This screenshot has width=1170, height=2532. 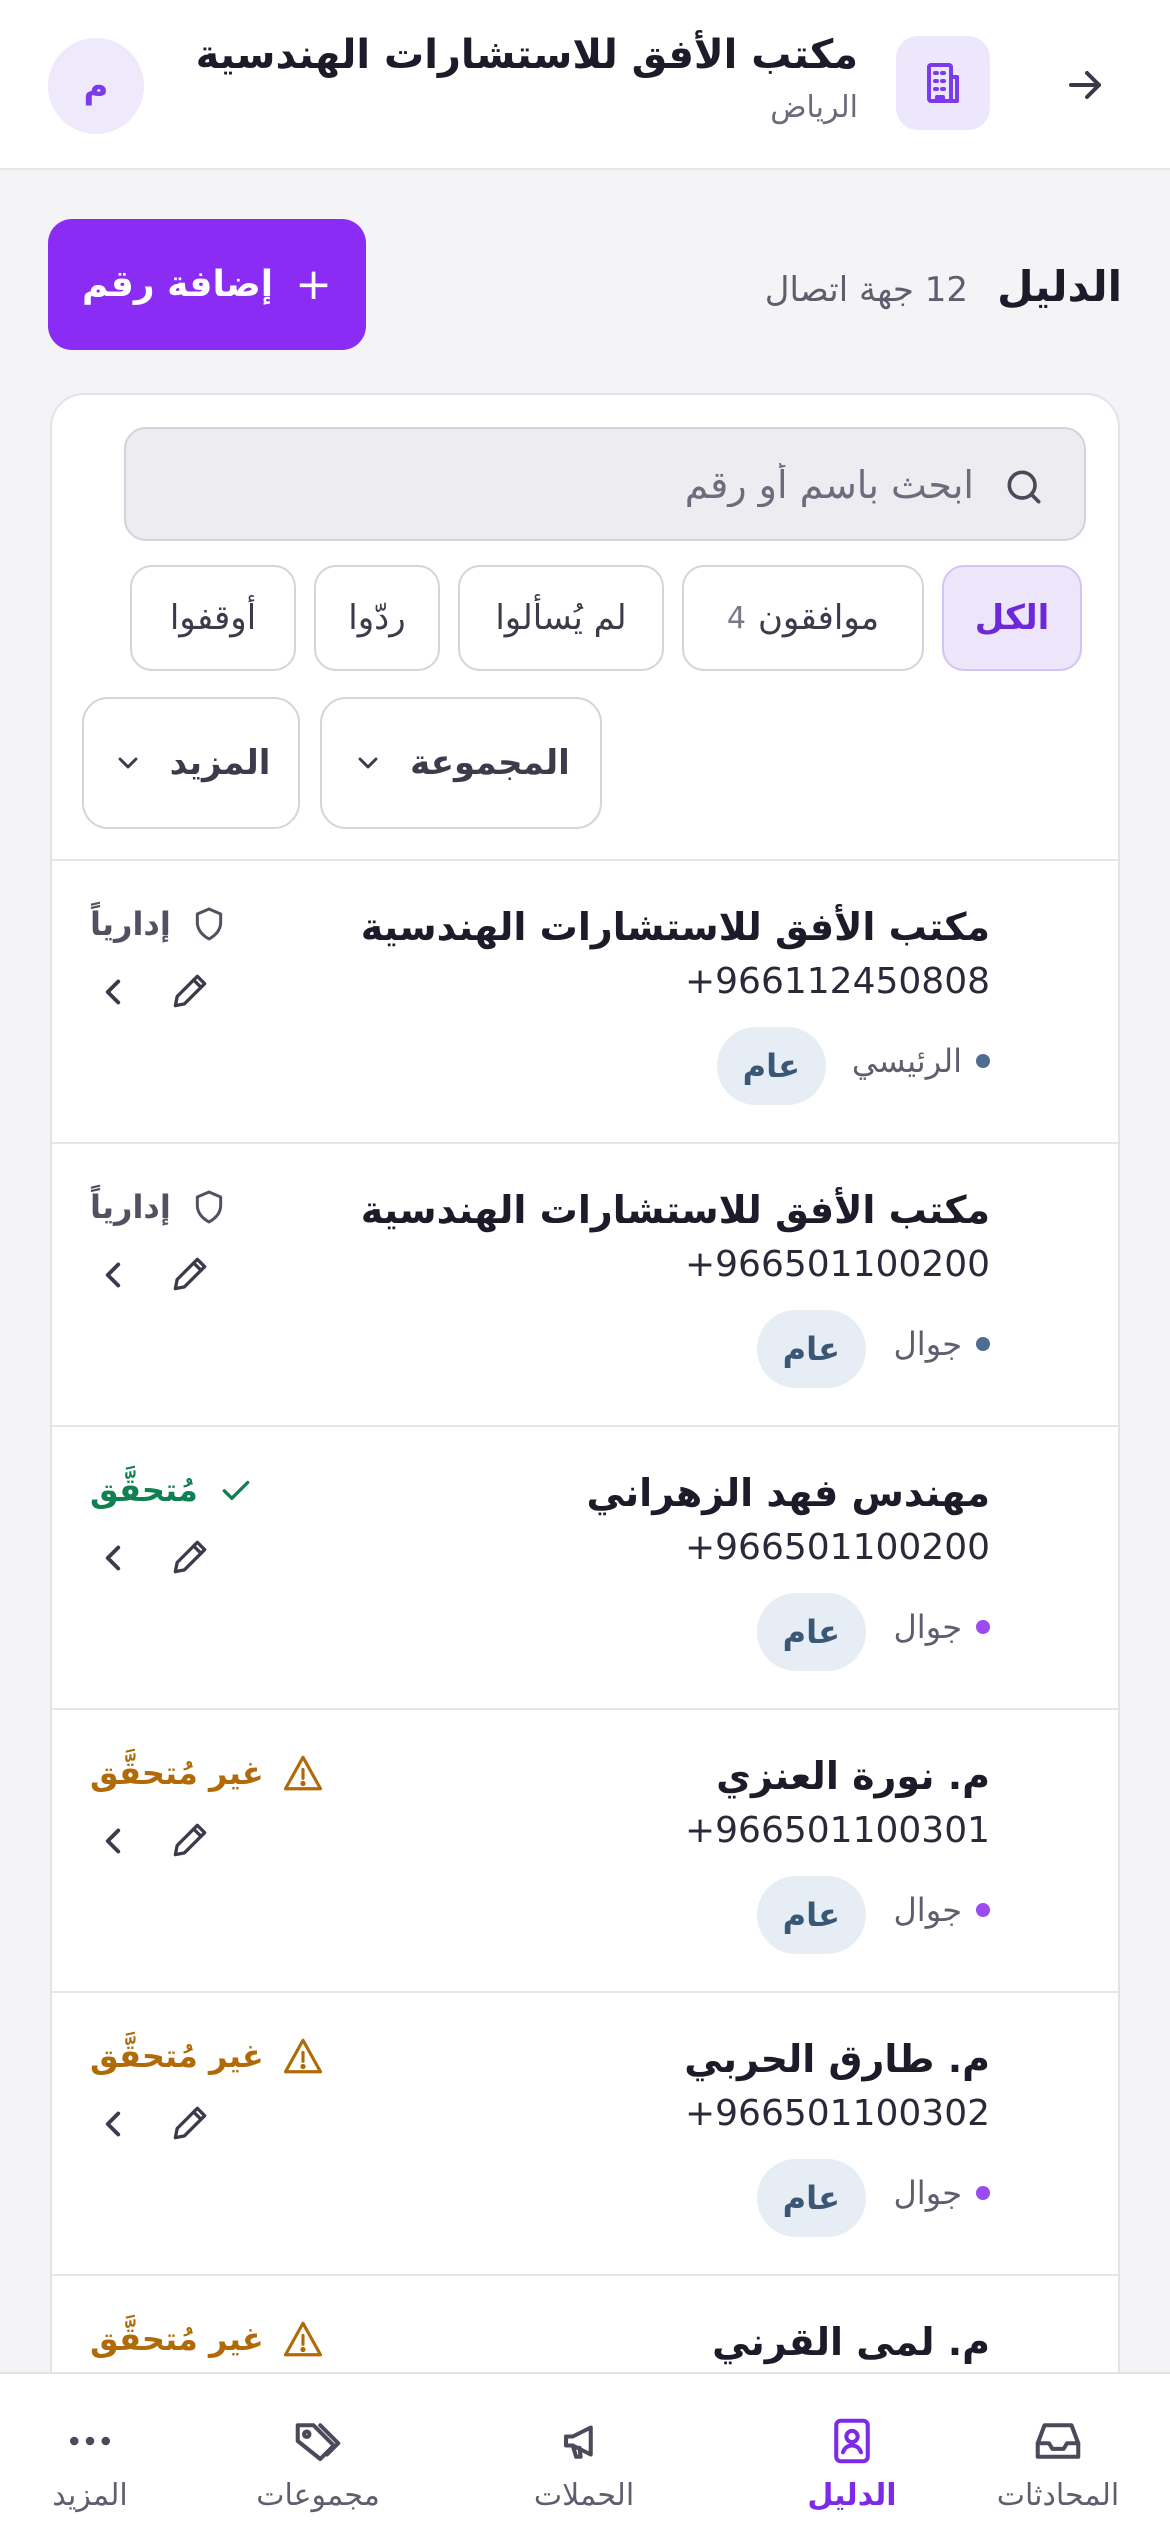 I want to click on nav-item-conversations: المحادثات, so click(x=1058, y=2453).